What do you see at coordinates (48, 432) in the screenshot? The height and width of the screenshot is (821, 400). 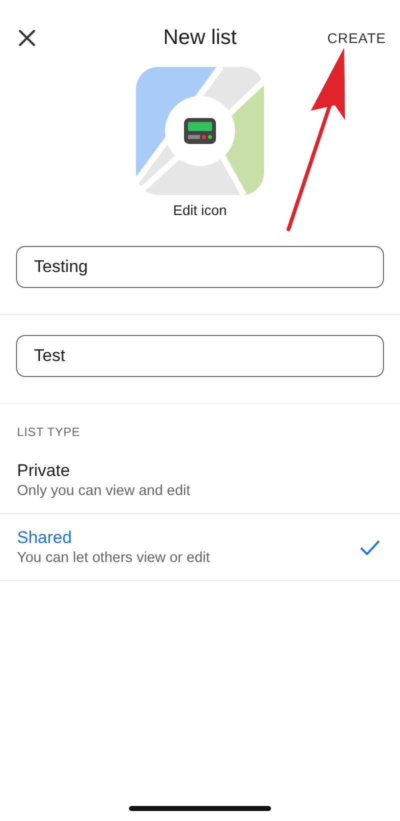 I see `section-heading: LIST TYPE` at bounding box center [48, 432].